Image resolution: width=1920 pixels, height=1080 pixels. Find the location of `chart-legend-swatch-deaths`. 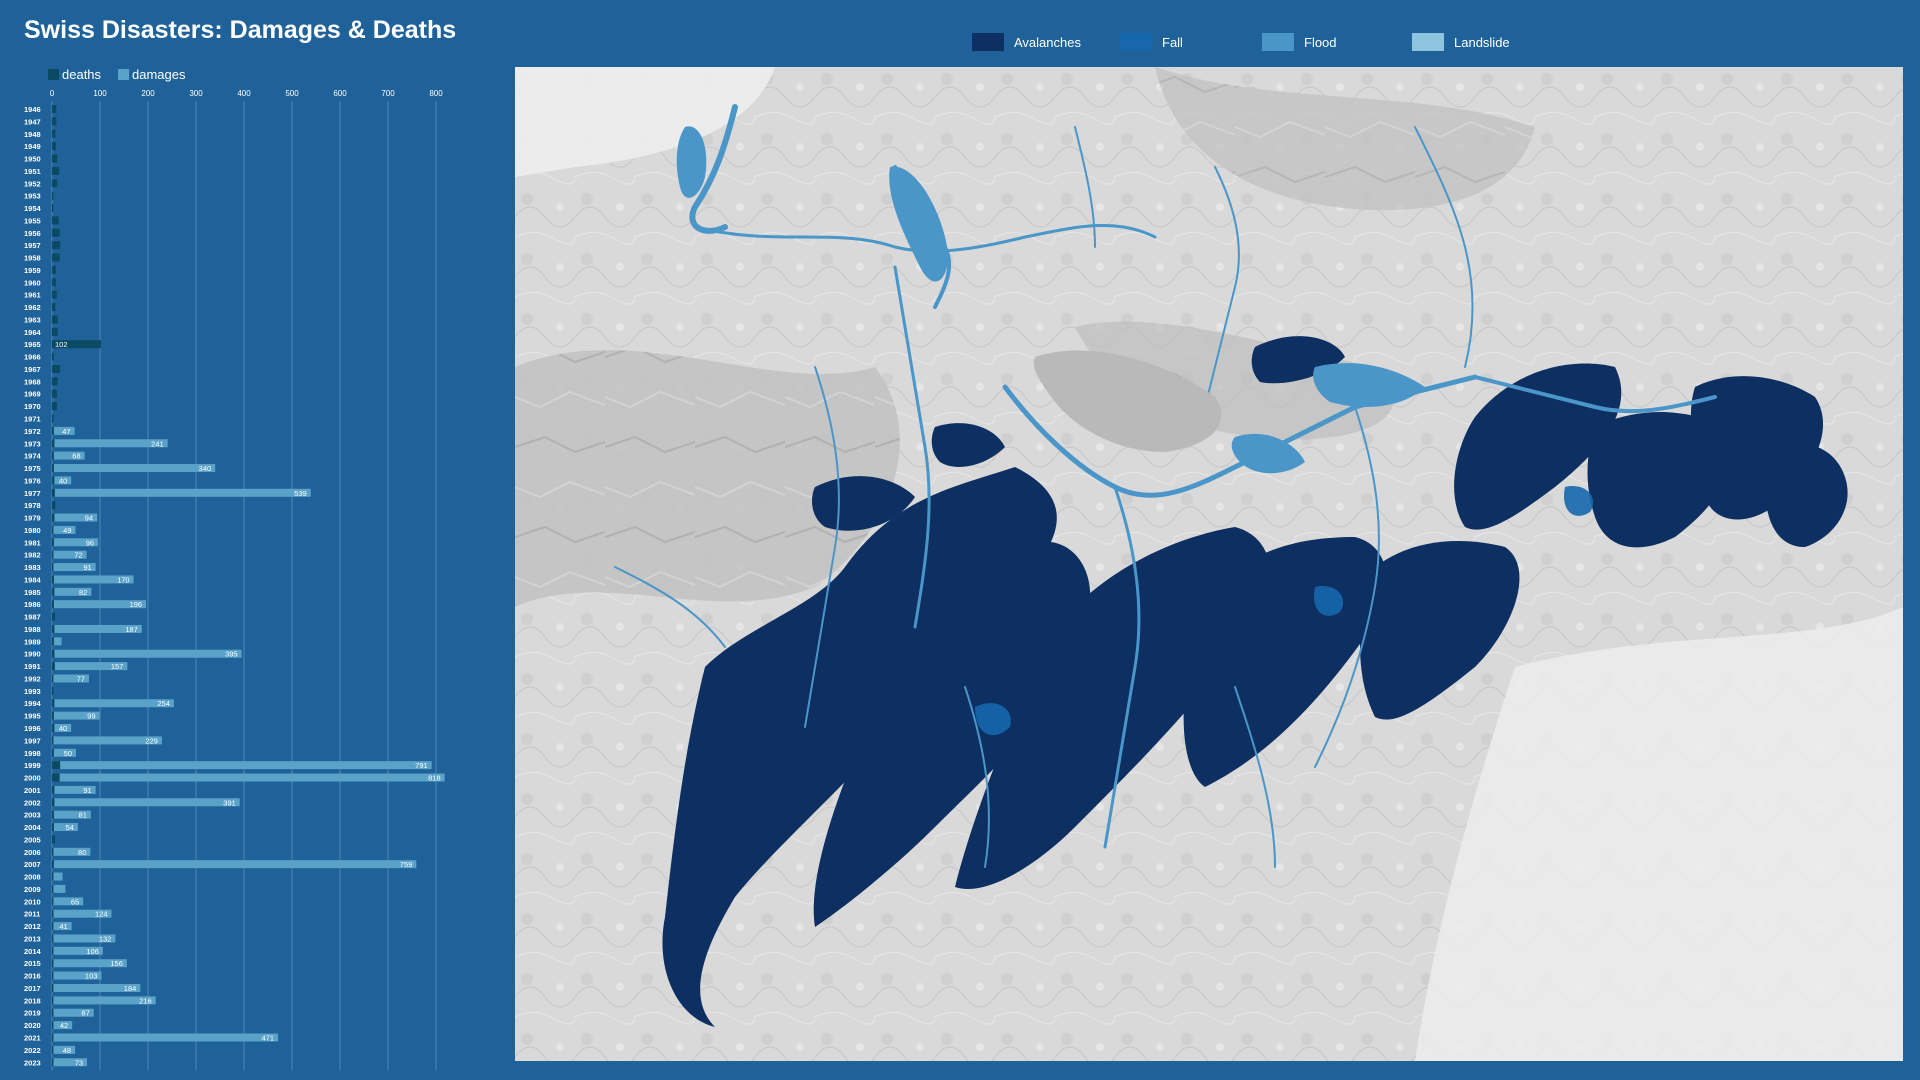

chart-legend-swatch-deaths is located at coordinates (53, 74).